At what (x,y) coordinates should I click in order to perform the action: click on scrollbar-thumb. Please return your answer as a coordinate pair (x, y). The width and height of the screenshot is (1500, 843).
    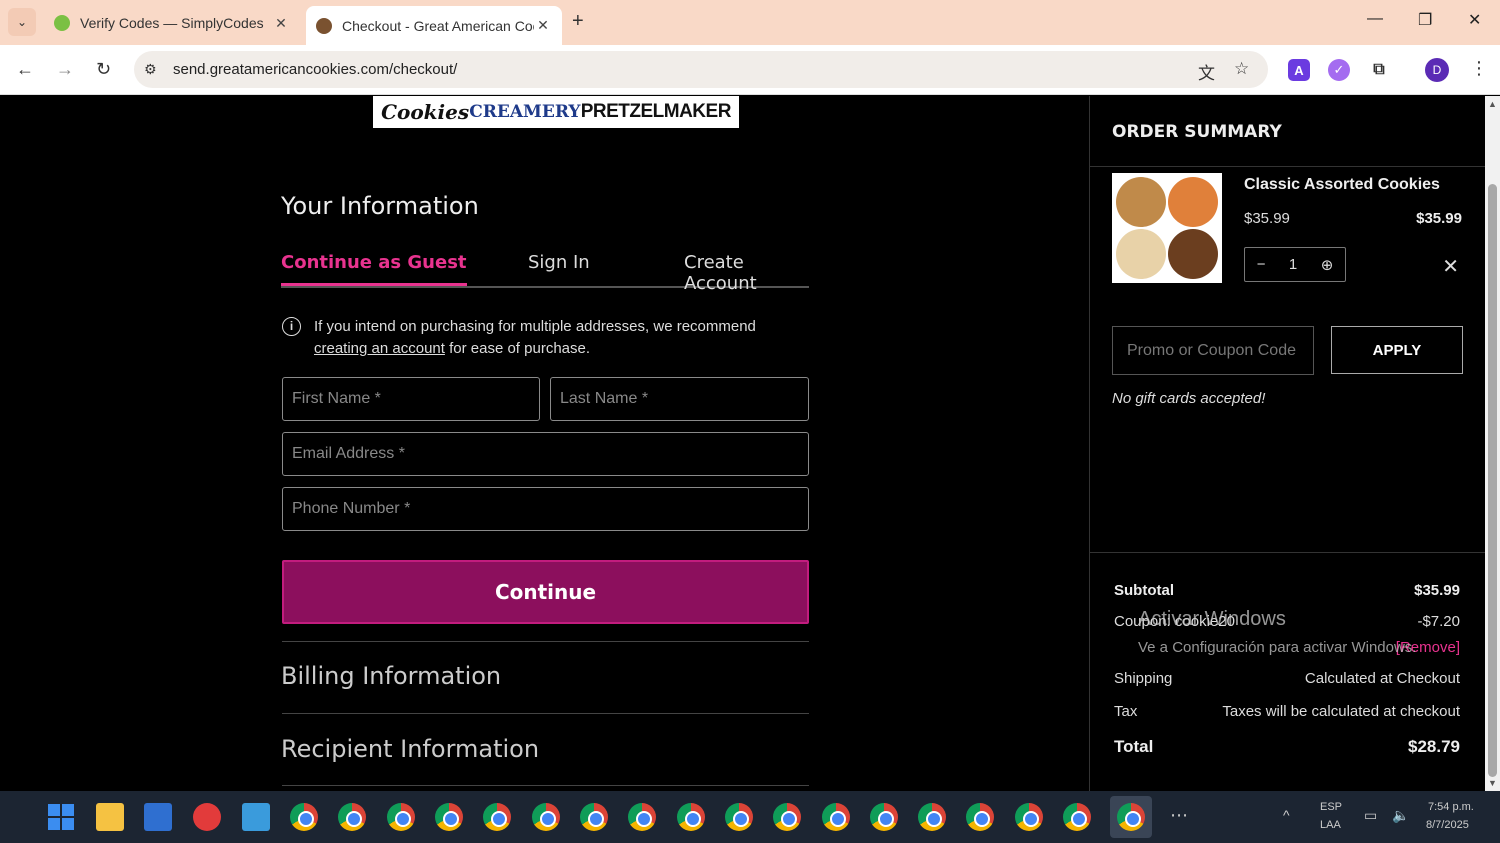
    Looking at the image, I should click on (1492, 480).